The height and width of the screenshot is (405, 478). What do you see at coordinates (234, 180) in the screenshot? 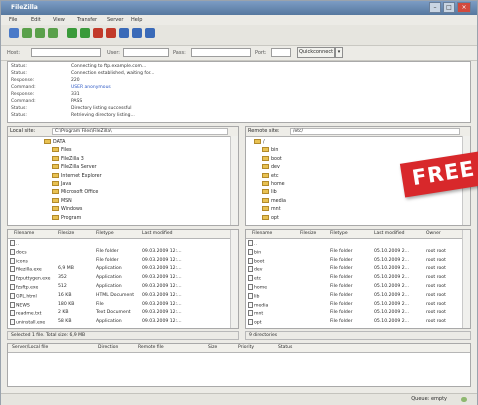
I see `local-tree-scrollbar` at bounding box center [234, 180].